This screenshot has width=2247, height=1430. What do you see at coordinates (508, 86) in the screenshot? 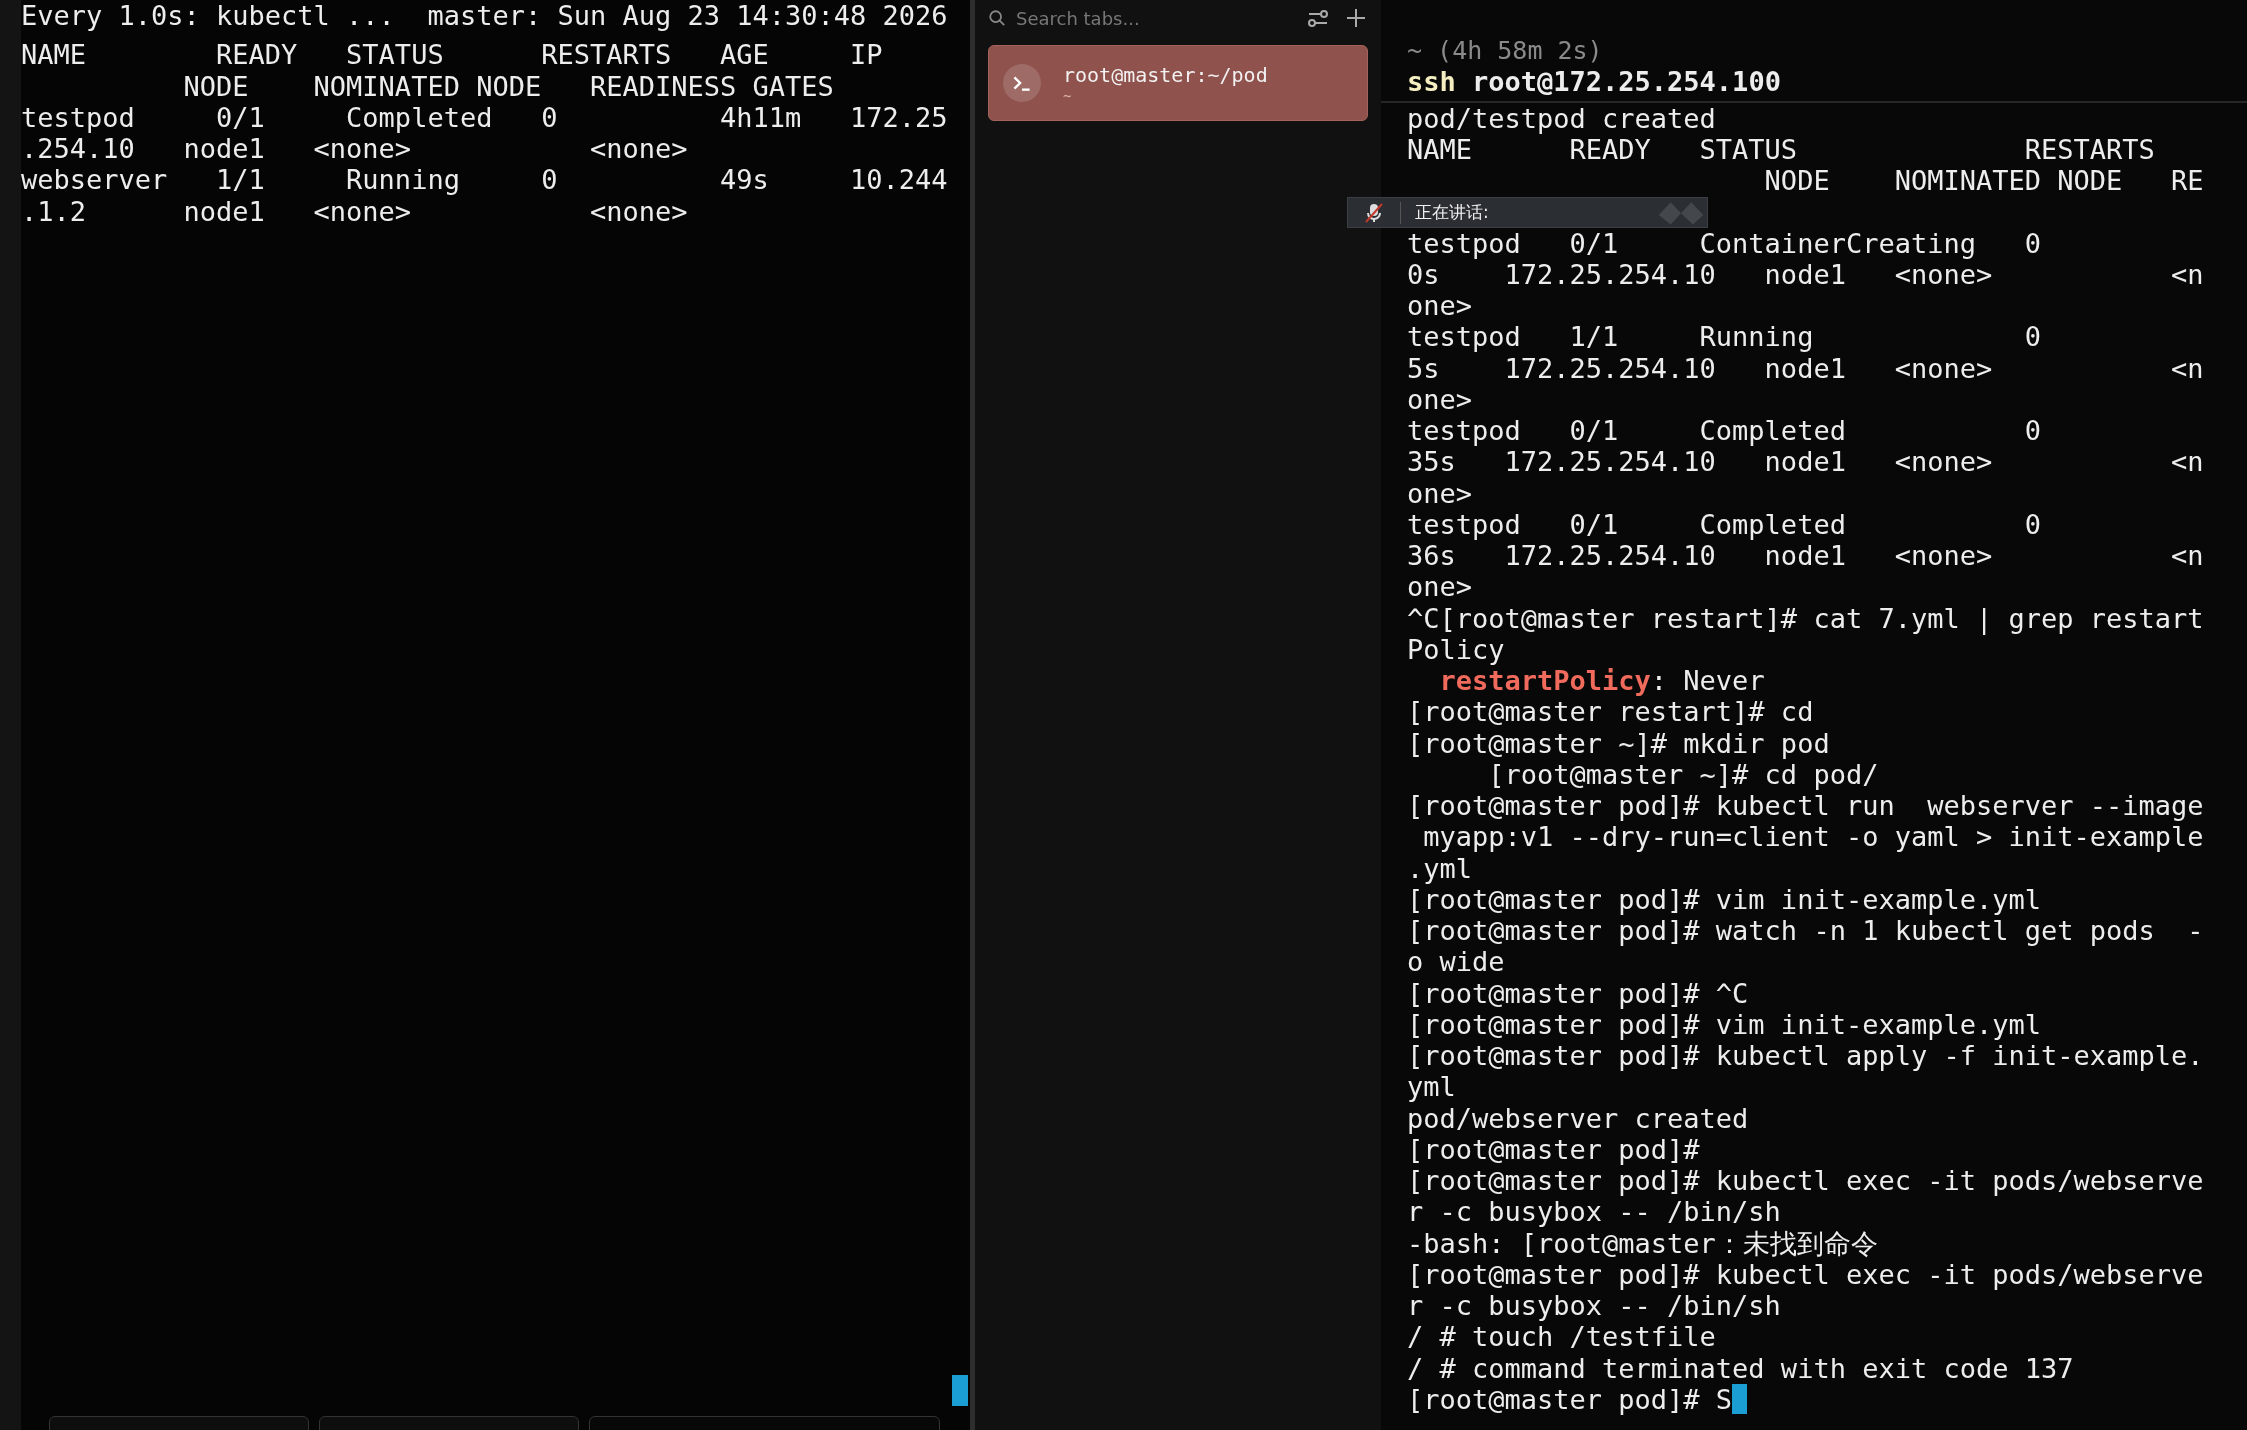
I see `terminal-line: NODE NOMINATED NODE READINESS GATES` at bounding box center [508, 86].